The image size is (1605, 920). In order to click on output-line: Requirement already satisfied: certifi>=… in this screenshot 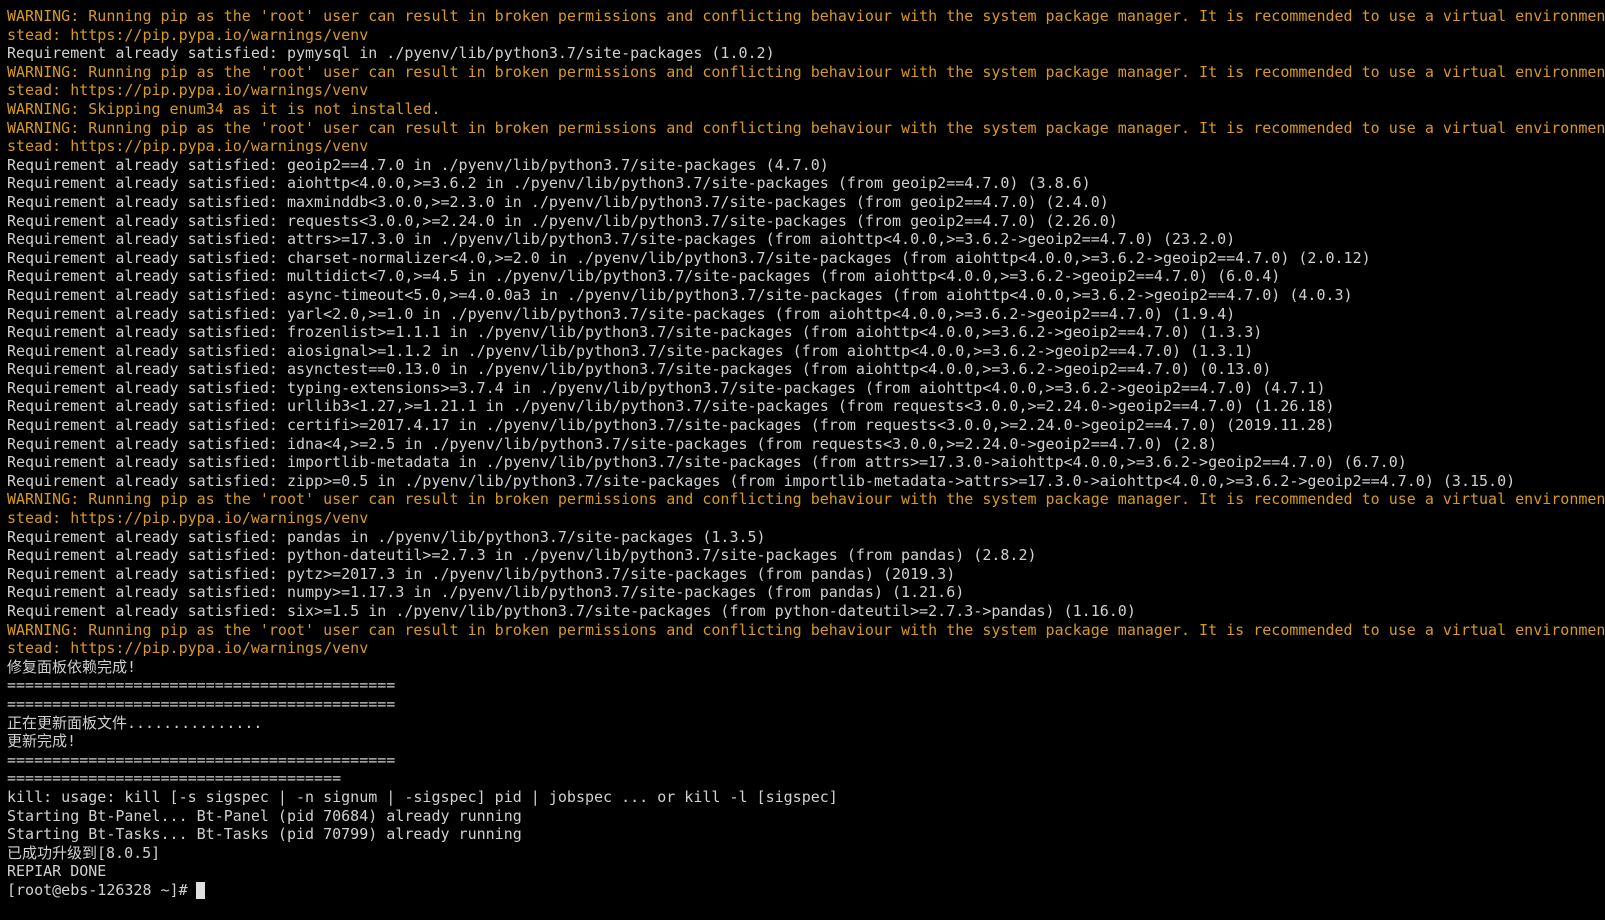, I will do `click(671, 425)`.